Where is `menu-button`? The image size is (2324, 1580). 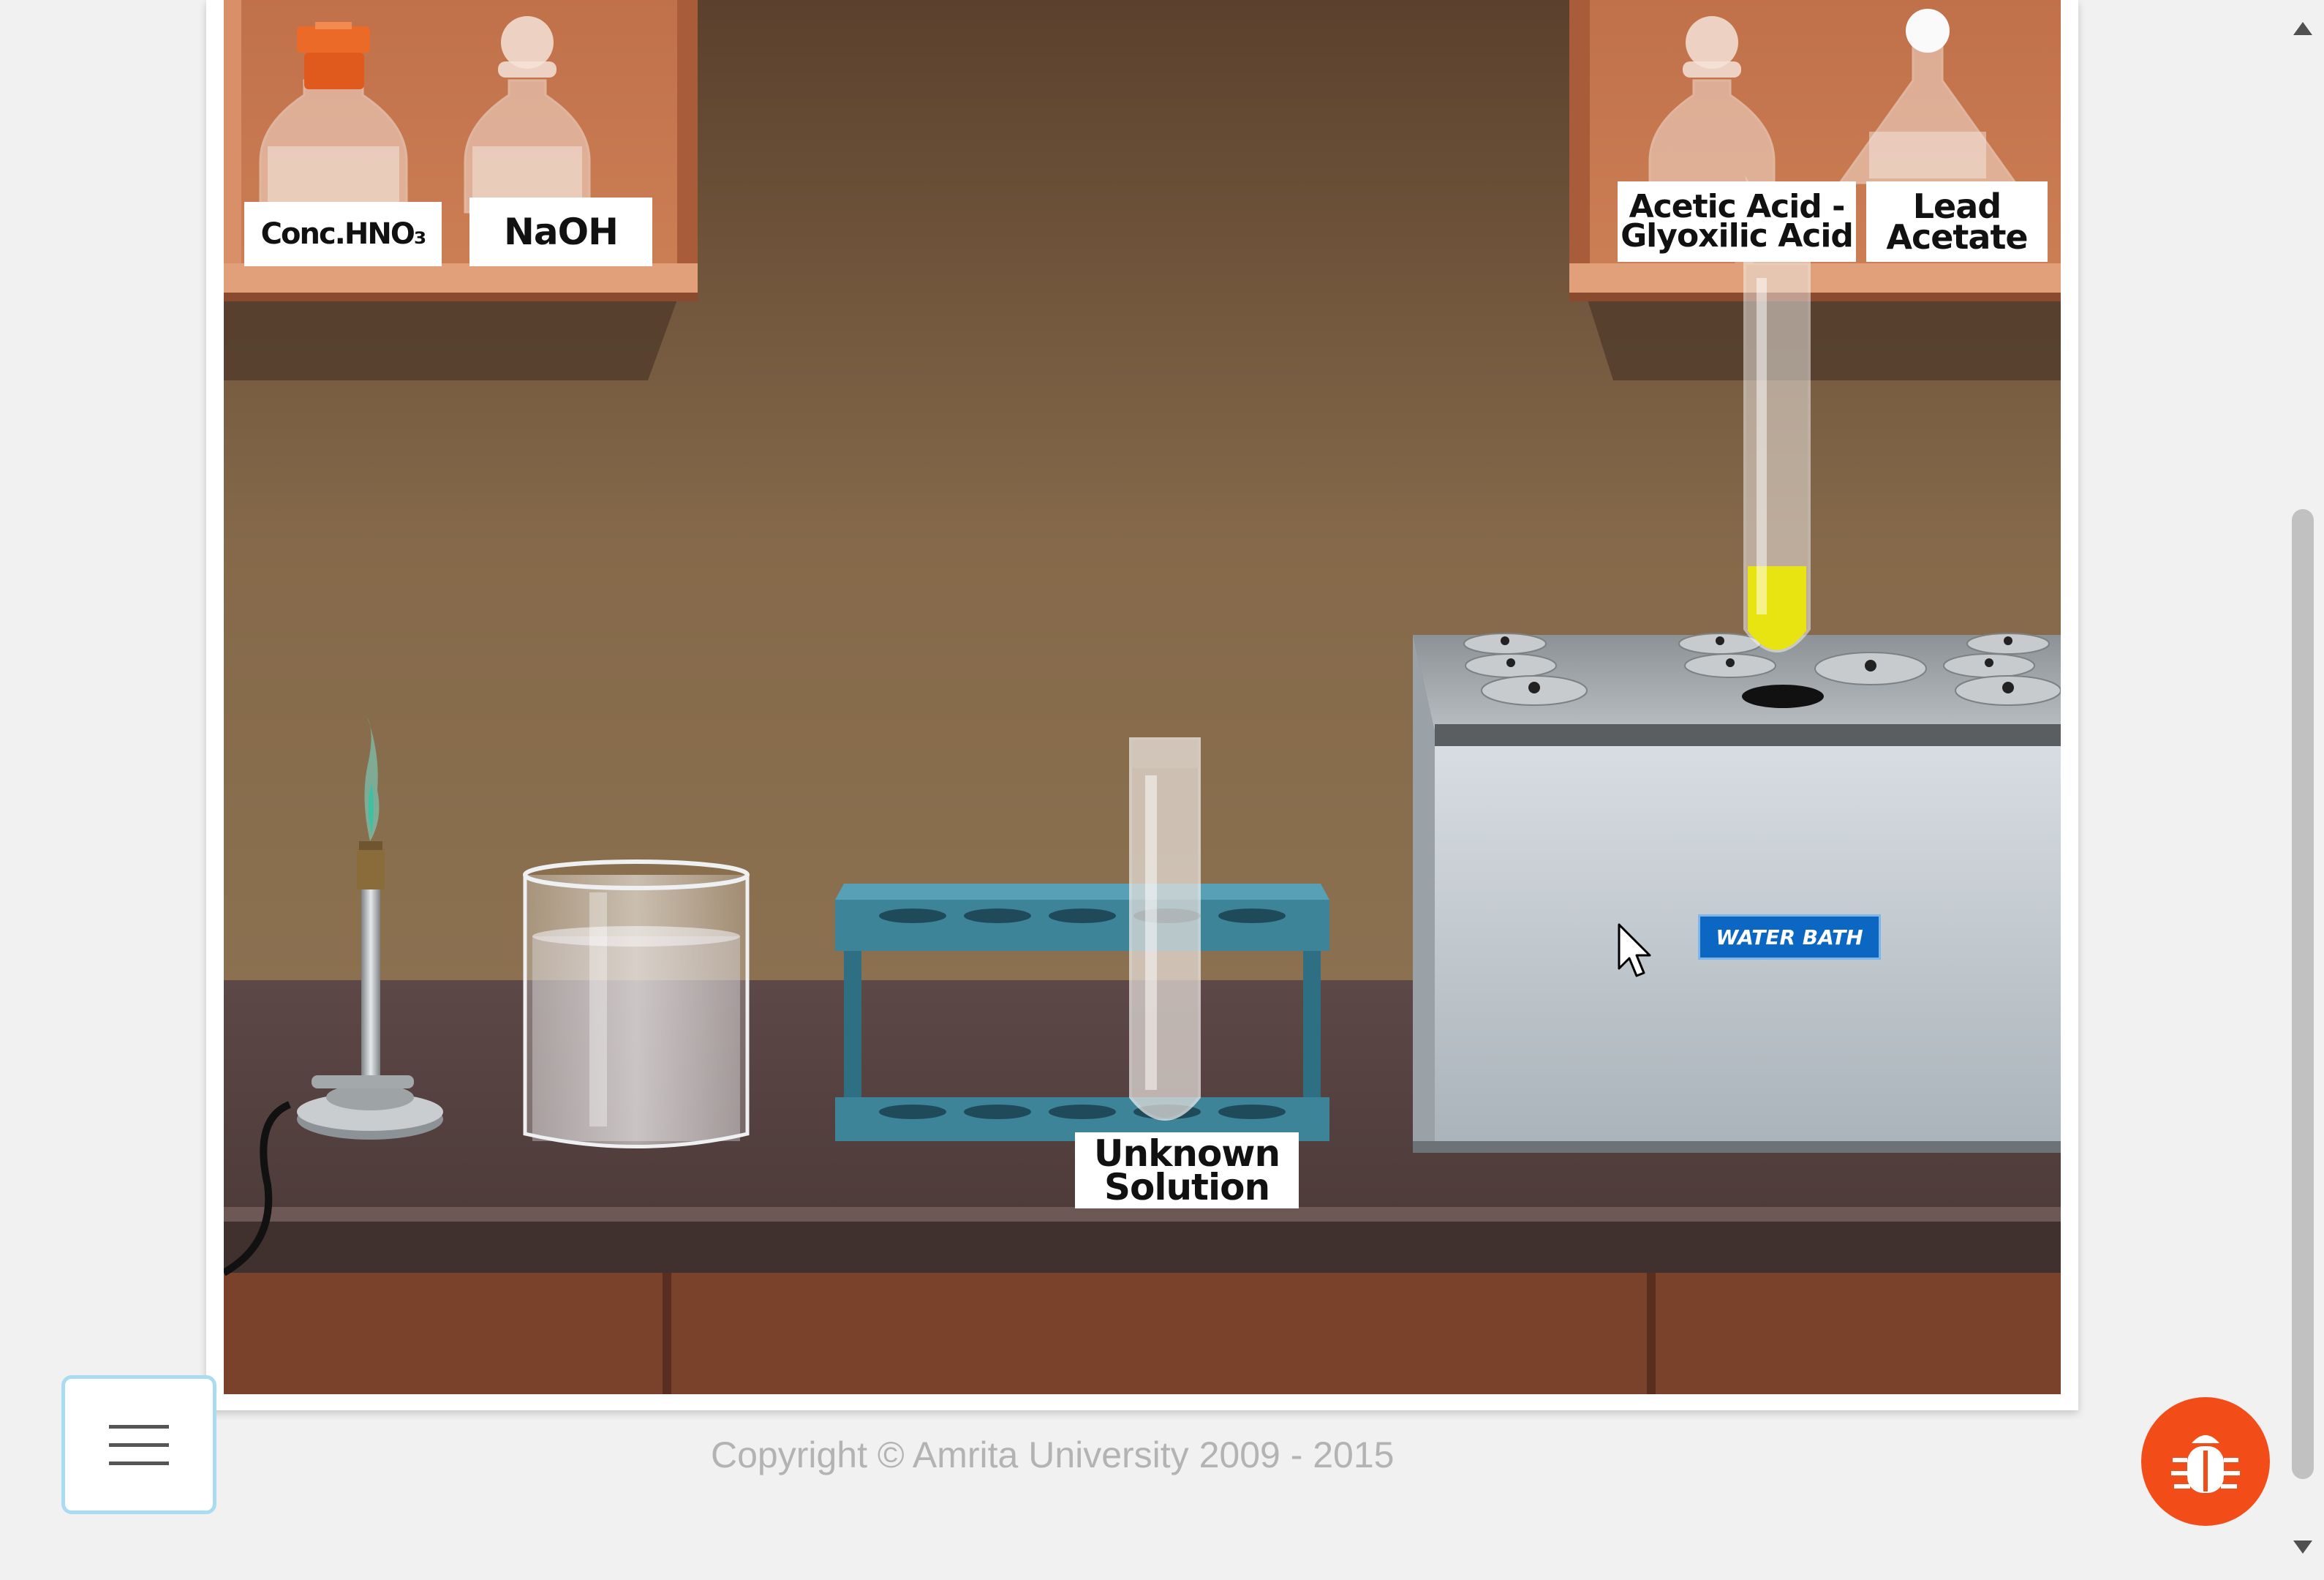 menu-button is located at coordinates (138, 1444).